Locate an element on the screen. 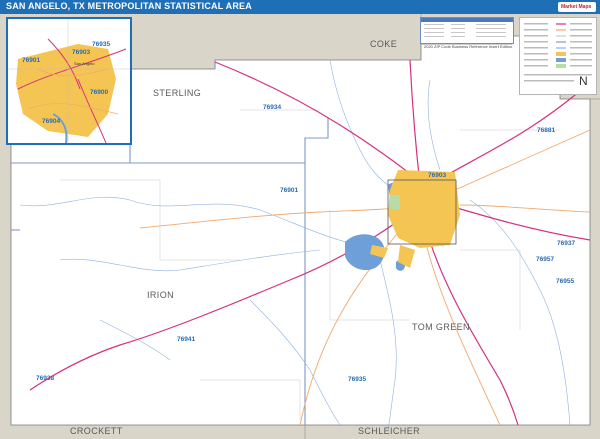 Image resolution: width=600 pixels, height=439 pixels. north-arrow-icon: N is located at coordinates (583, 81).